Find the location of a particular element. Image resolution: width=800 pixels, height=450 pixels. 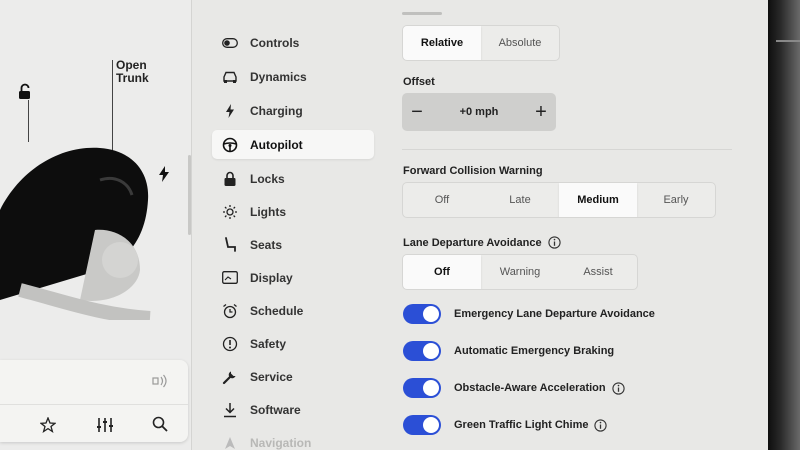

menu-item-label: Locks is located at coordinates (267, 178).